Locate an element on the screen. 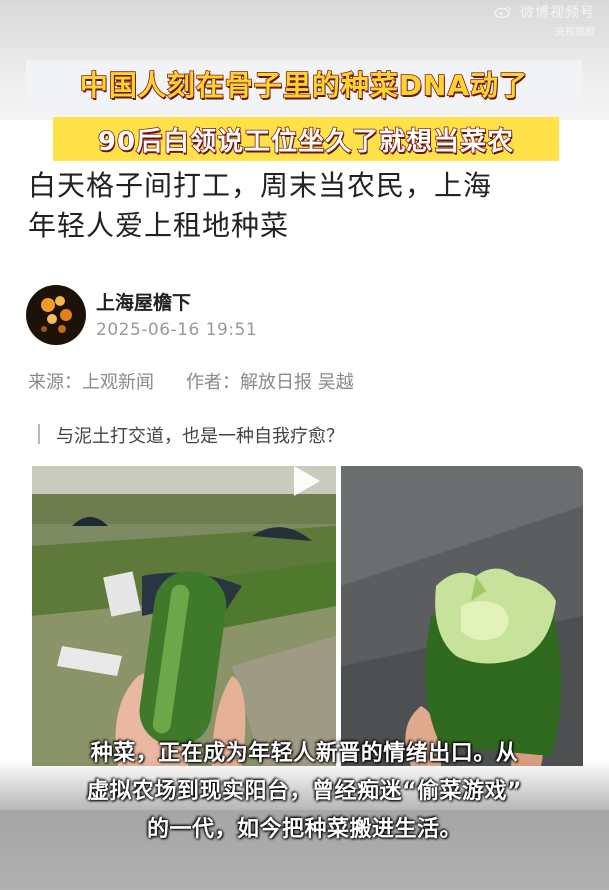  subtitle-line-2: 虚拟农场到现实阳台，曾经痴迷“偷菜游戏” is located at coordinates (304, 791).